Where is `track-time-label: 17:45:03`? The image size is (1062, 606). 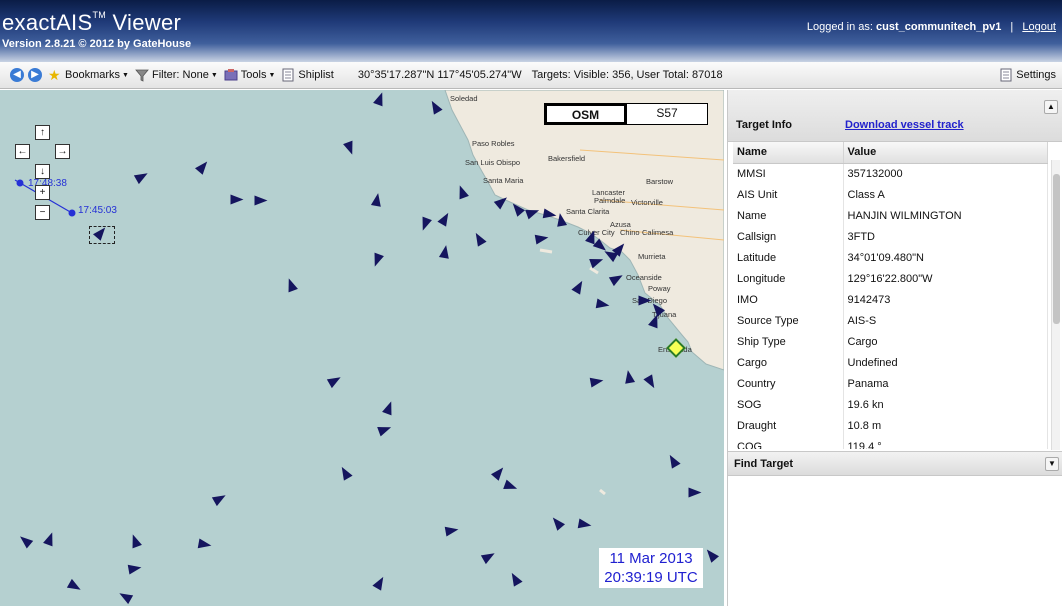 track-time-label: 17:45:03 is located at coordinates (97, 210).